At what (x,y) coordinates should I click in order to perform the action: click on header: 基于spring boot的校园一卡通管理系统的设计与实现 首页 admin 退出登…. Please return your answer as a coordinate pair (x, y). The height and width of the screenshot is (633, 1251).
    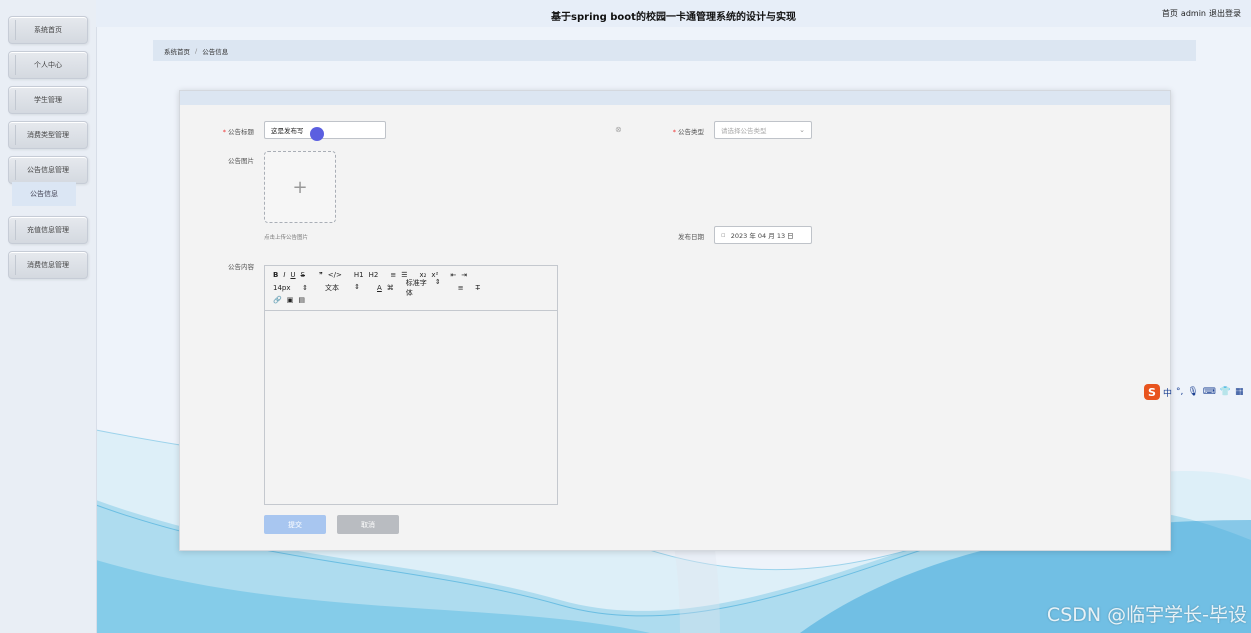
    Looking at the image, I should click on (673, 13).